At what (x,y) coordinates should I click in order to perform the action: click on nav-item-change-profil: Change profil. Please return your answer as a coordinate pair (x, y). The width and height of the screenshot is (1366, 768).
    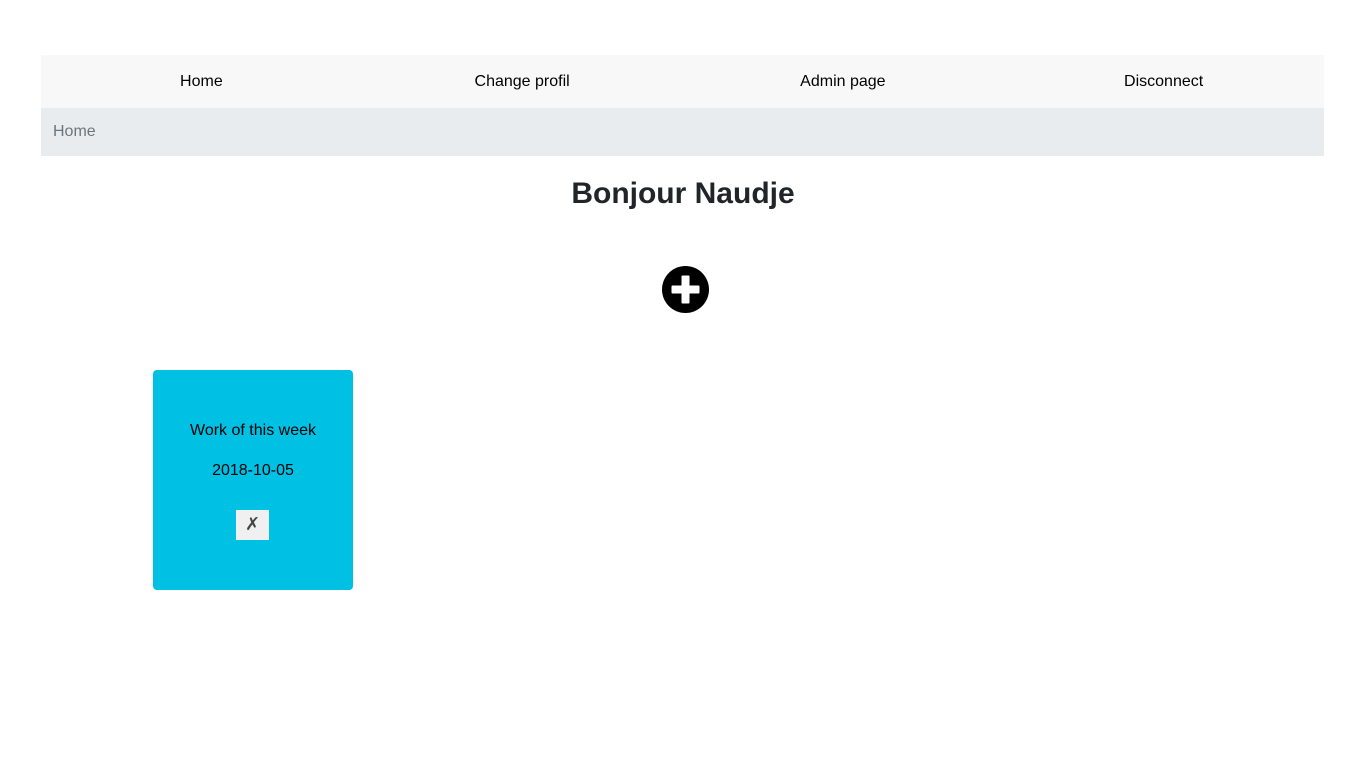
    Looking at the image, I should click on (522, 81).